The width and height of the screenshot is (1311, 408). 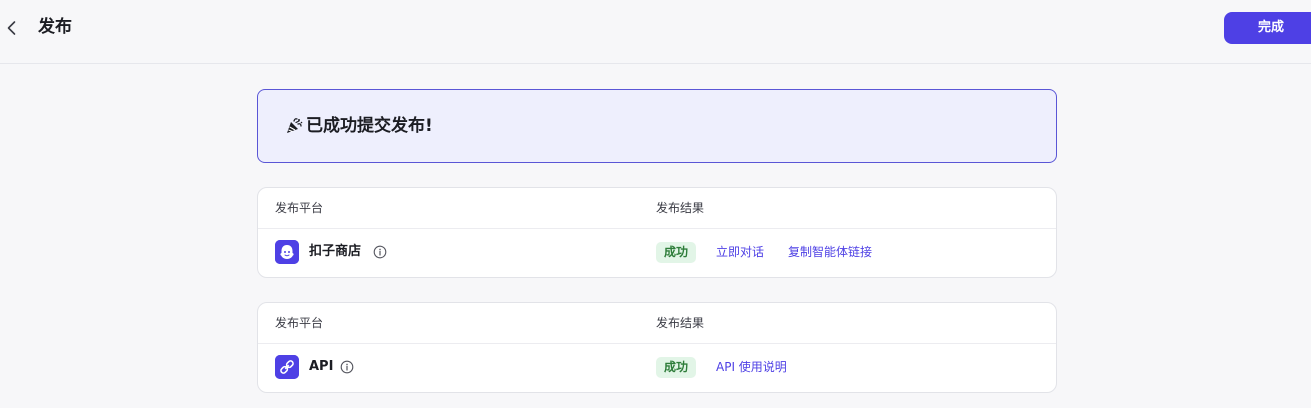 I want to click on coze-store-icon, so click(x=287, y=252).